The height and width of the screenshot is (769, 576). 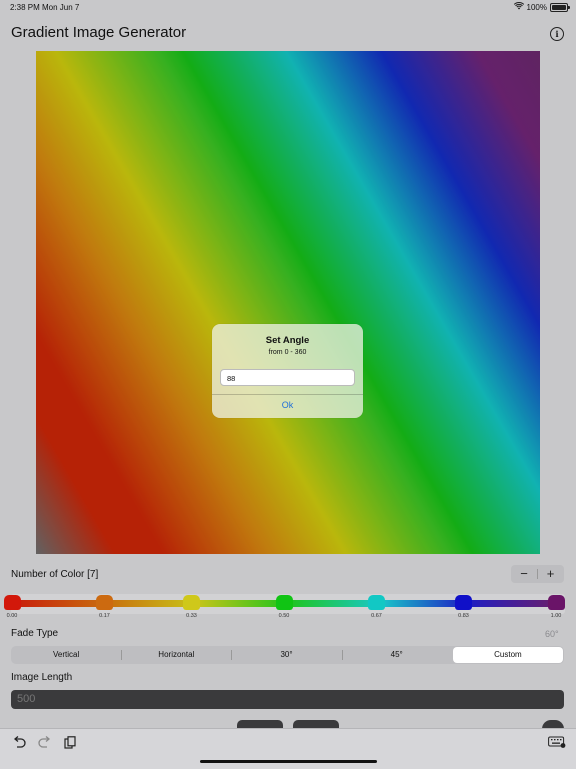 What do you see at coordinates (287, 340) in the screenshot?
I see `dialog-title: Set Angle` at bounding box center [287, 340].